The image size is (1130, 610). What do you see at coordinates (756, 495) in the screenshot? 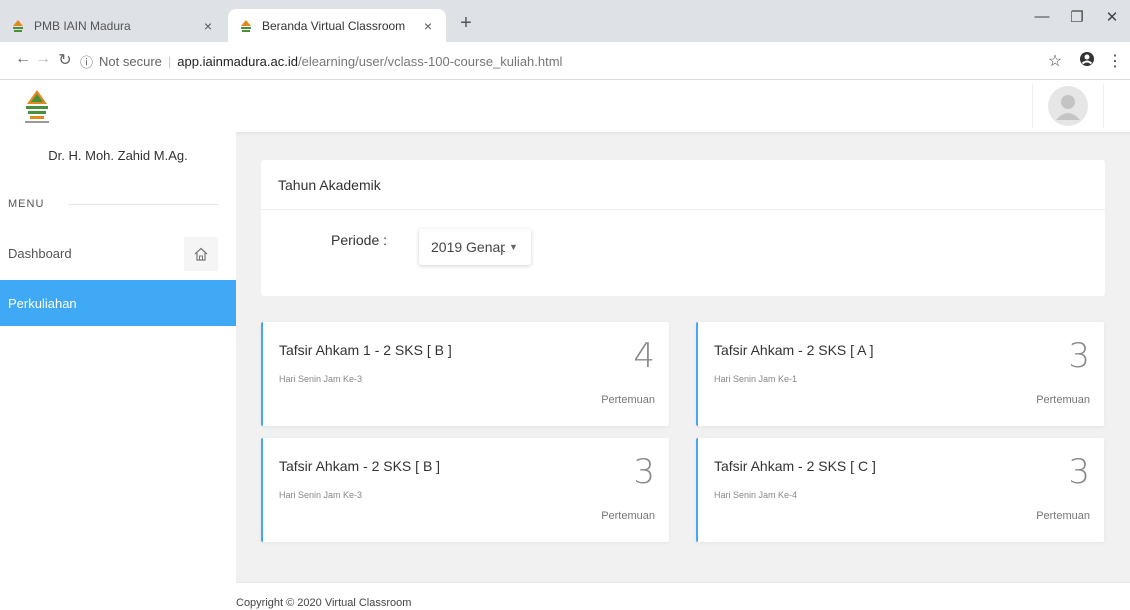
I see `course-schedule: Hari Senin Jam Ke-4` at bounding box center [756, 495].